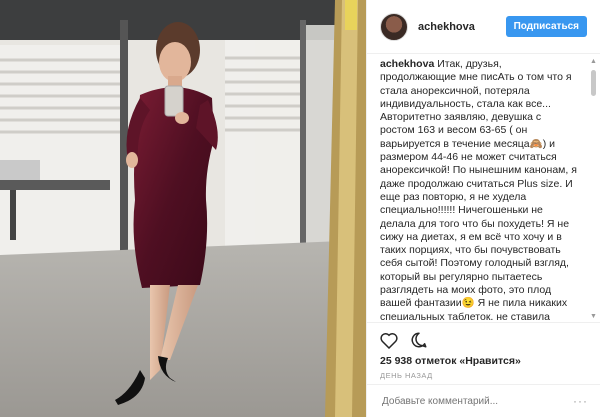  I want to click on post-actions: 25 938 отметок «Нравится» ДЕНЬ НАЗАД, so click(483, 351).